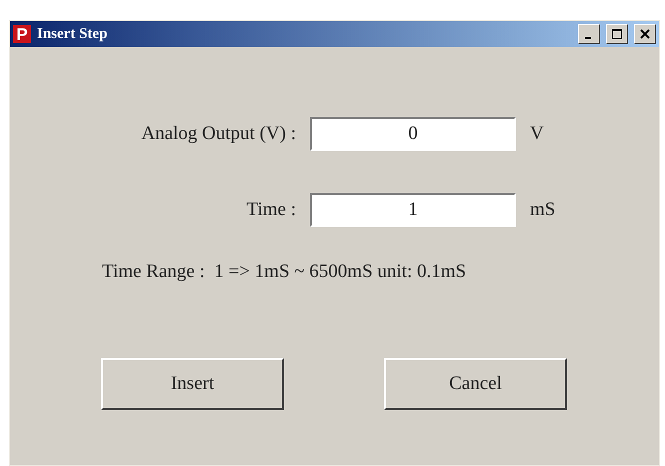  I want to click on time-range-note: Time Range : 1 => 1mS ~ 6500mS unit: 0.1mS, so click(285, 272).